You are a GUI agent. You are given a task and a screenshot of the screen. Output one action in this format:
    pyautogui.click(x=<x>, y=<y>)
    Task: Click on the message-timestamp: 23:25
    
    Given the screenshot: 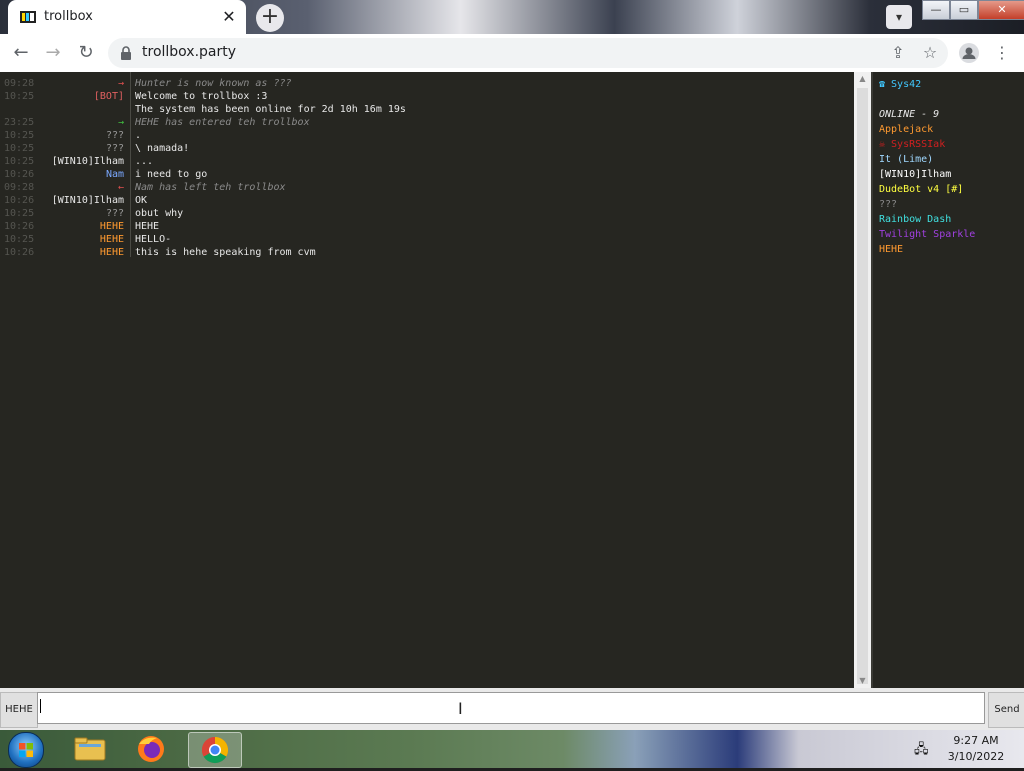 What is the action you would take?
    pyautogui.click(x=19, y=122)
    